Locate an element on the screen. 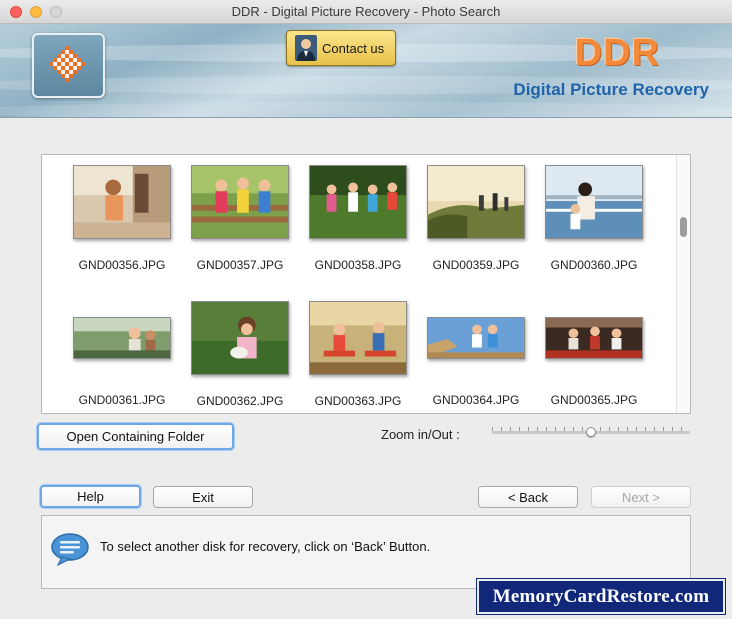  file-name: GND00363.JPG is located at coordinates (358, 401).